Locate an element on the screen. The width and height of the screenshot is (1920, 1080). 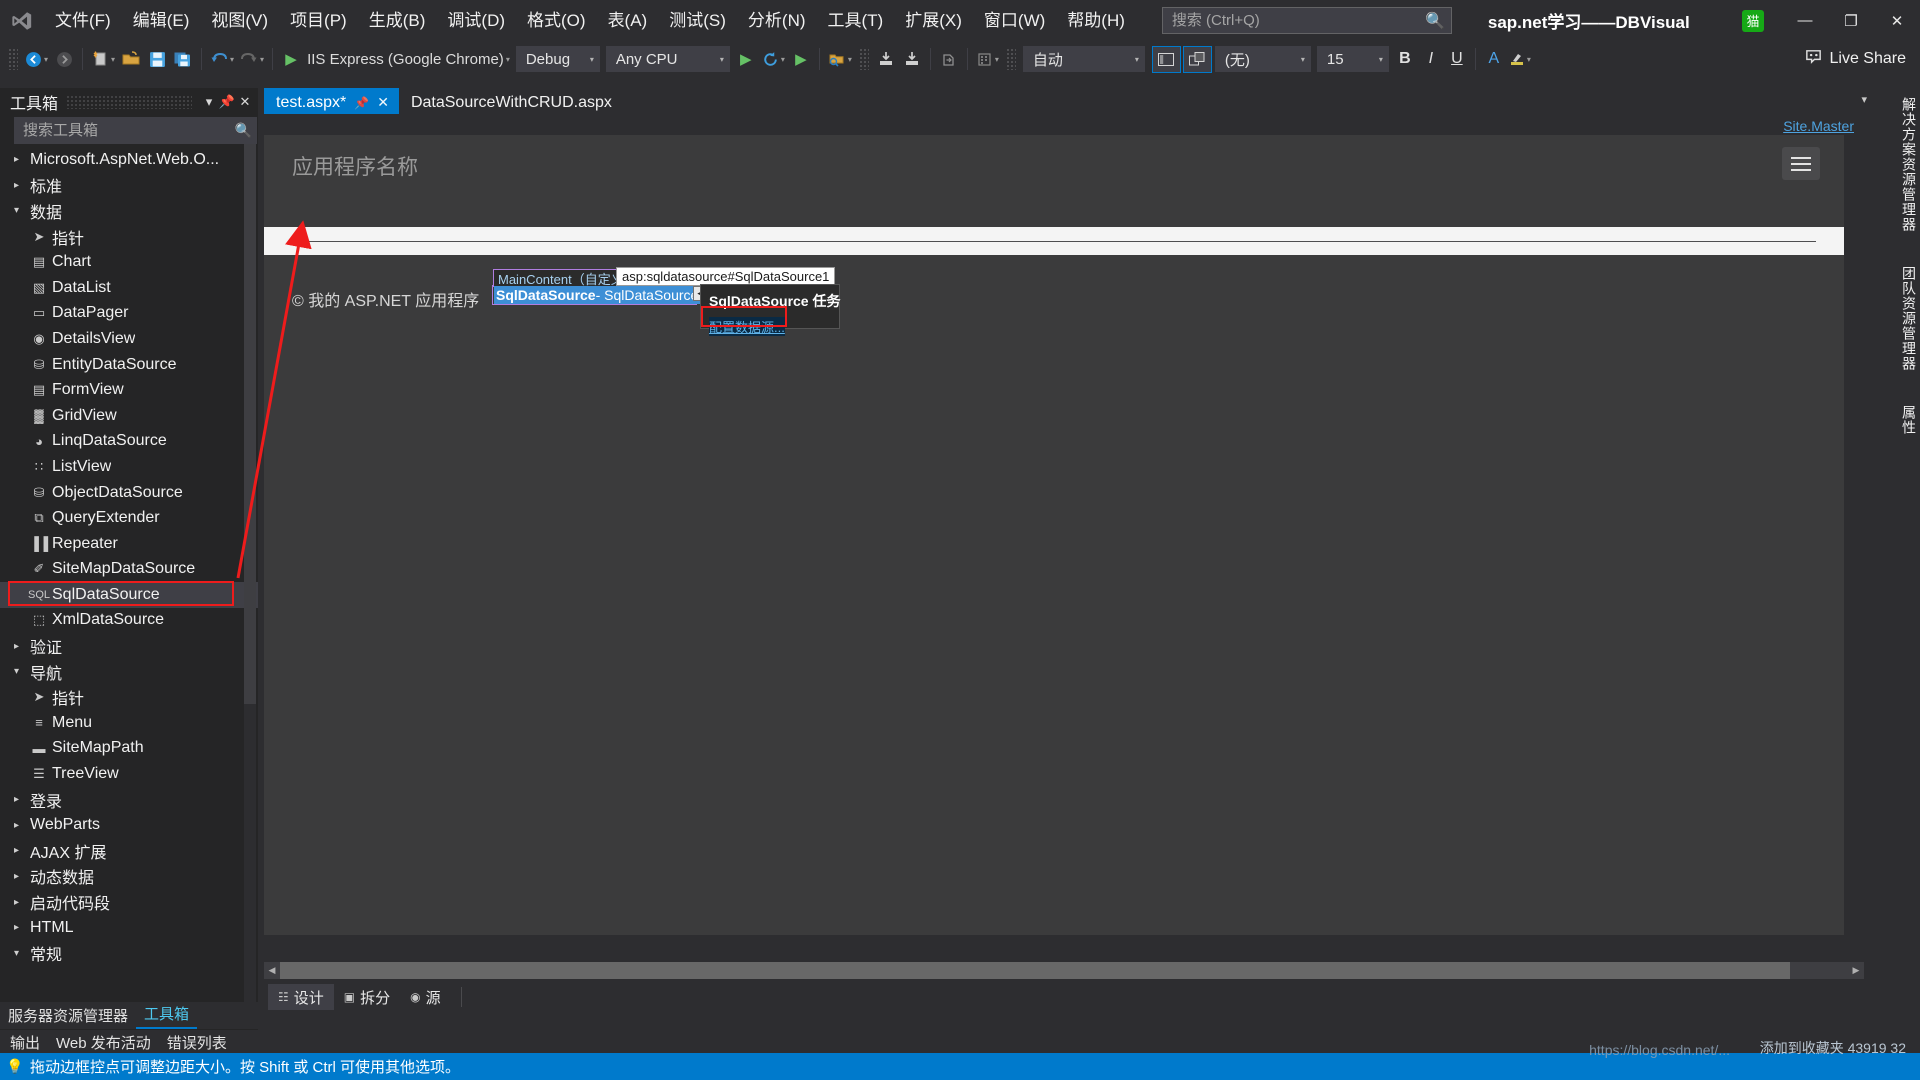
menu-window: 窗口(W) is located at coordinates (1014, 21).